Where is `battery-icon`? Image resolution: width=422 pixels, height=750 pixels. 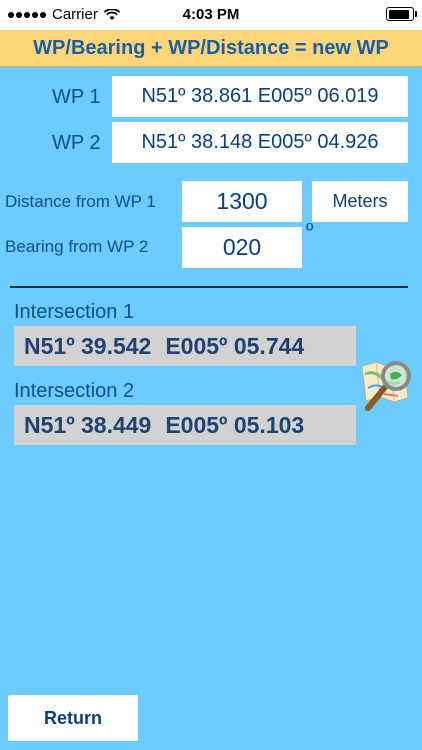
battery-icon is located at coordinates (401, 14).